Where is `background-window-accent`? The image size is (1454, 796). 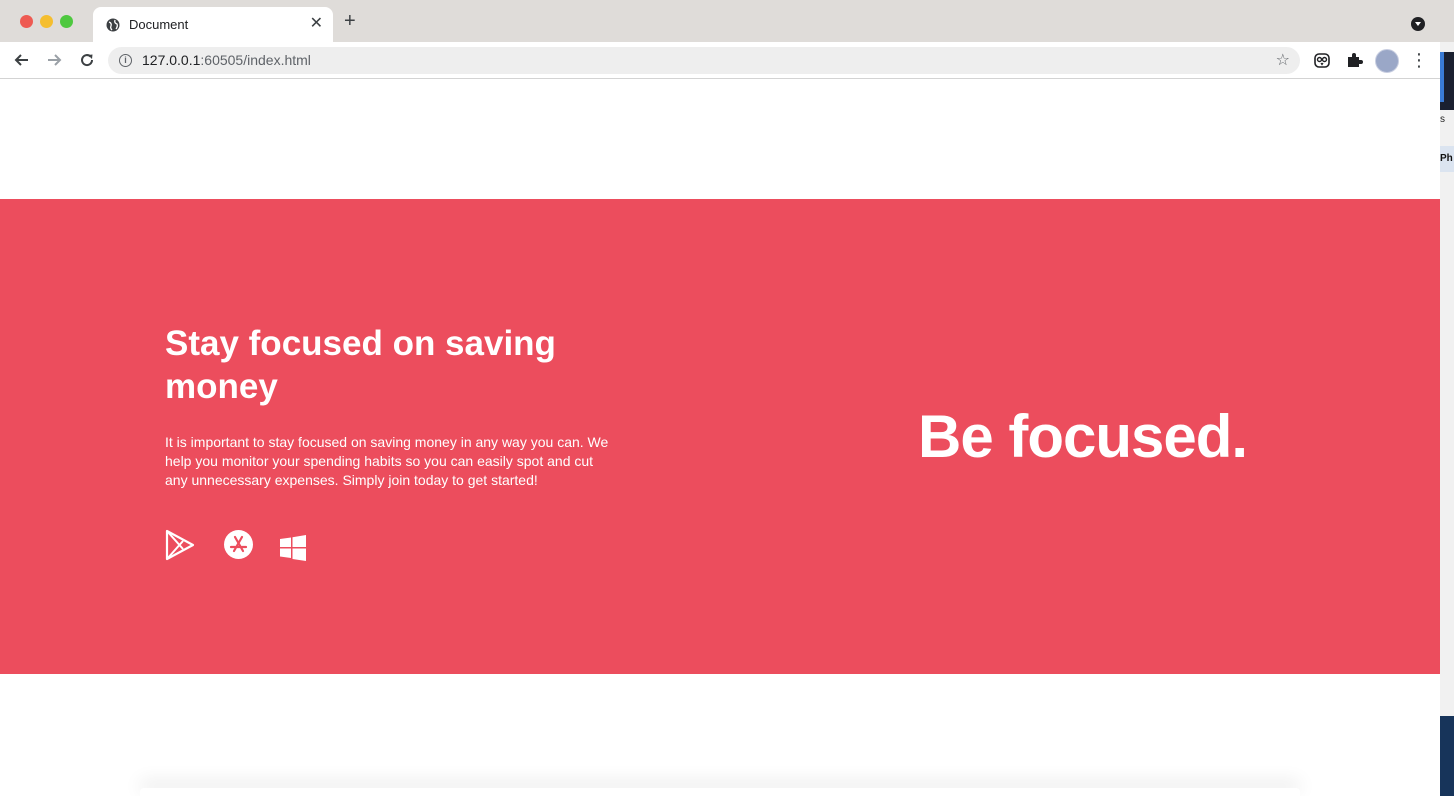 background-window-accent is located at coordinates (1442, 77).